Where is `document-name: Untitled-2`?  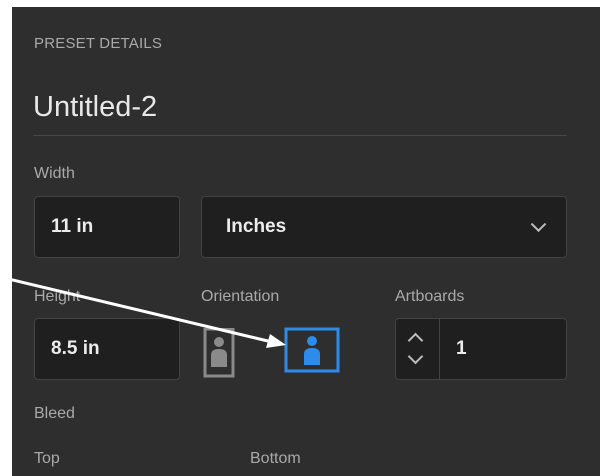 document-name: Untitled-2 is located at coordinates (95, 107).